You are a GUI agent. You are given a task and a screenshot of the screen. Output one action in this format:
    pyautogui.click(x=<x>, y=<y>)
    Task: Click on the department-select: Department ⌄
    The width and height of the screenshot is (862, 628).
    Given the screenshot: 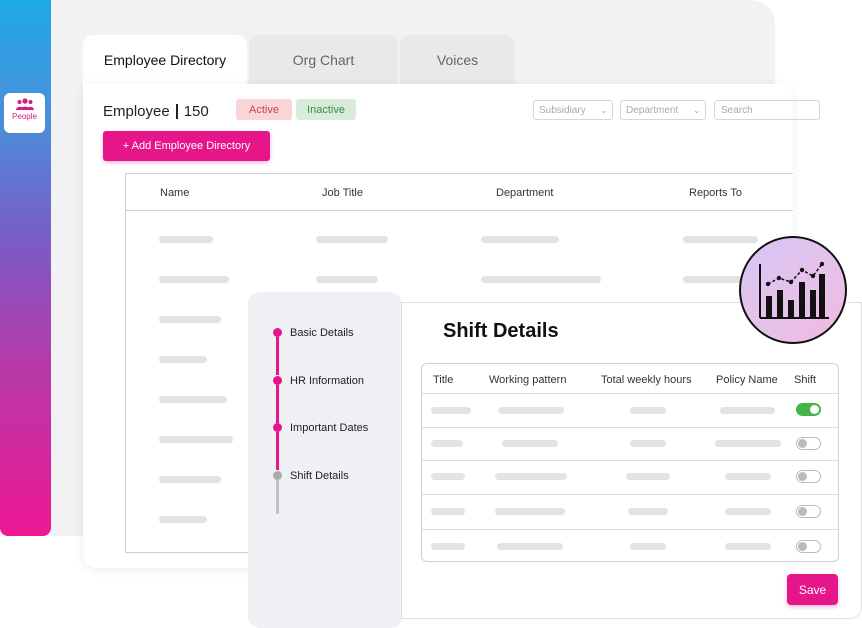 What is the action you would take?
    pyautogui.click(x=663, y=110)
    